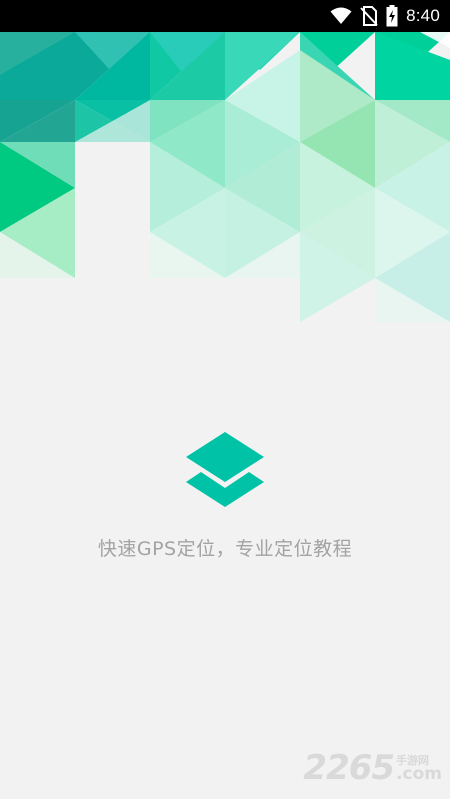  What do you see at coordinates (392, 16) in the screenshot?
I see `battery-charging-icon` at bounding box center [392, 16].